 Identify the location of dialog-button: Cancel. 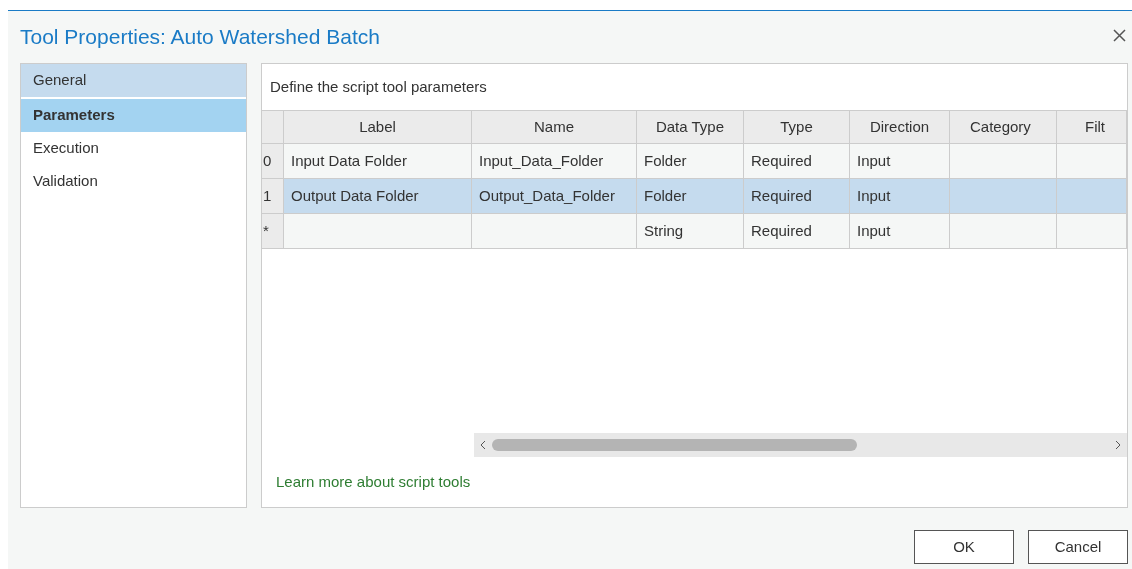
(1078, 547).